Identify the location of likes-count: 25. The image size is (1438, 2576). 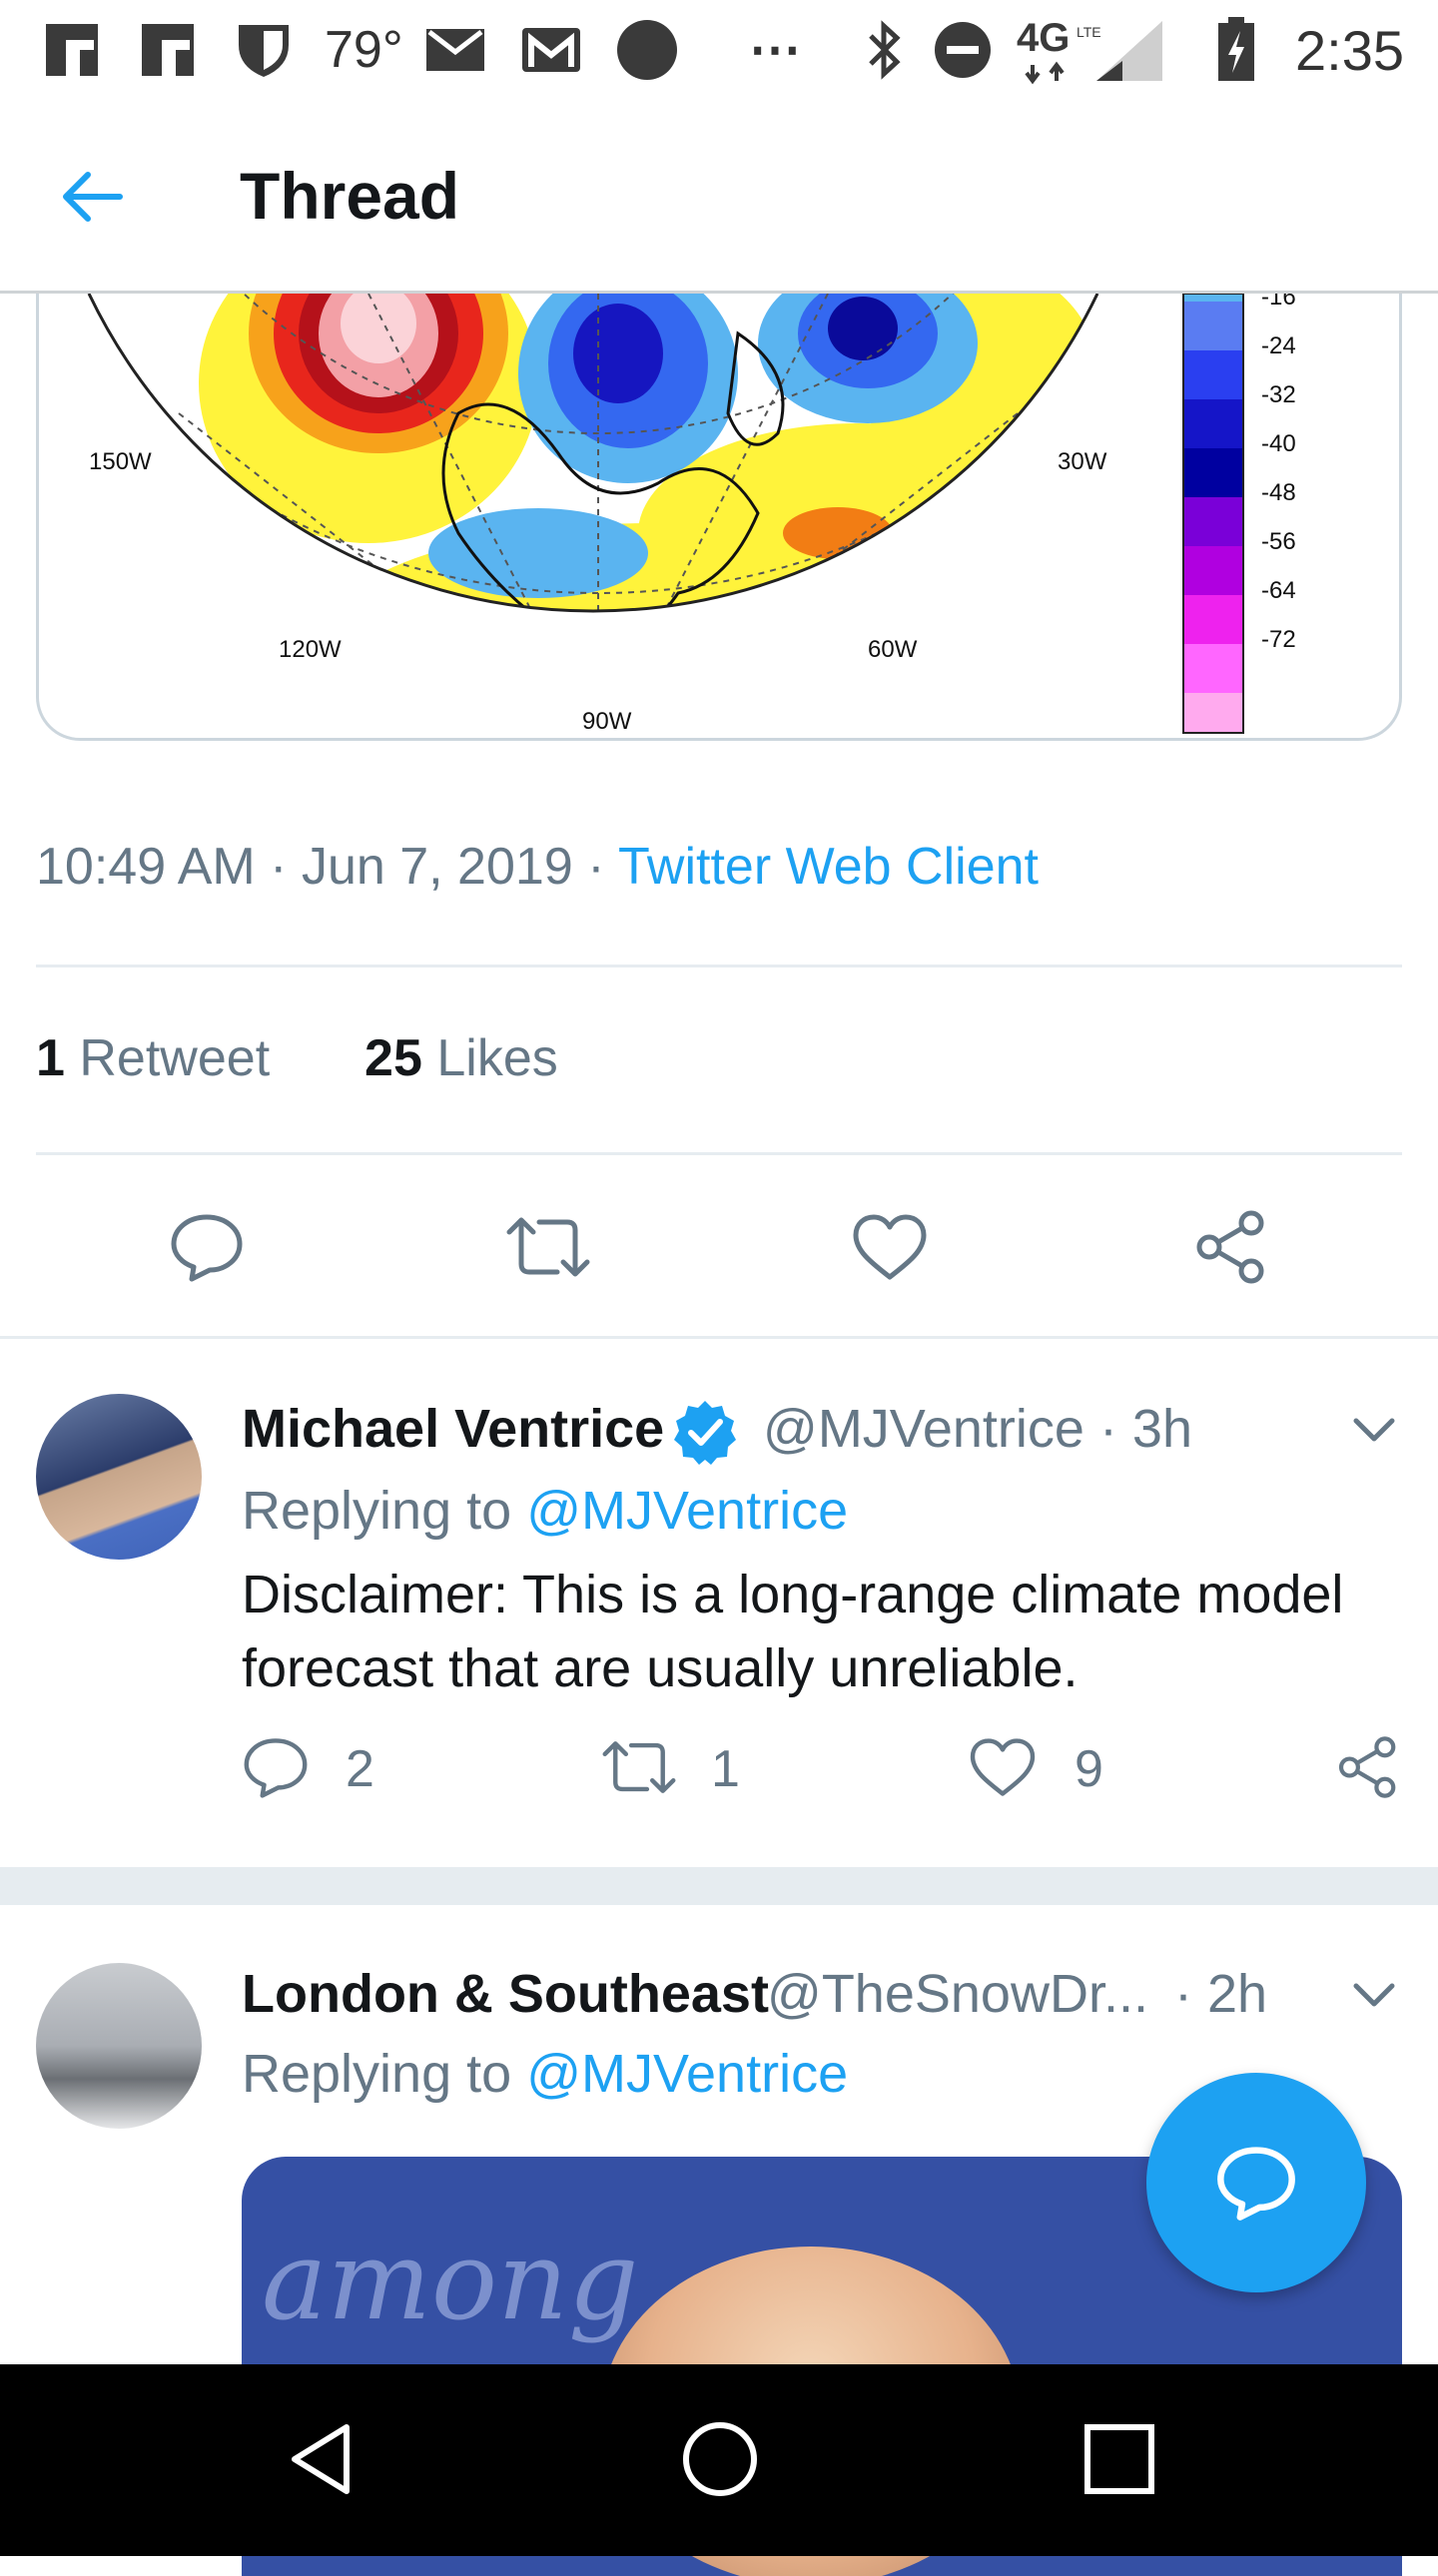
(393, 1058).